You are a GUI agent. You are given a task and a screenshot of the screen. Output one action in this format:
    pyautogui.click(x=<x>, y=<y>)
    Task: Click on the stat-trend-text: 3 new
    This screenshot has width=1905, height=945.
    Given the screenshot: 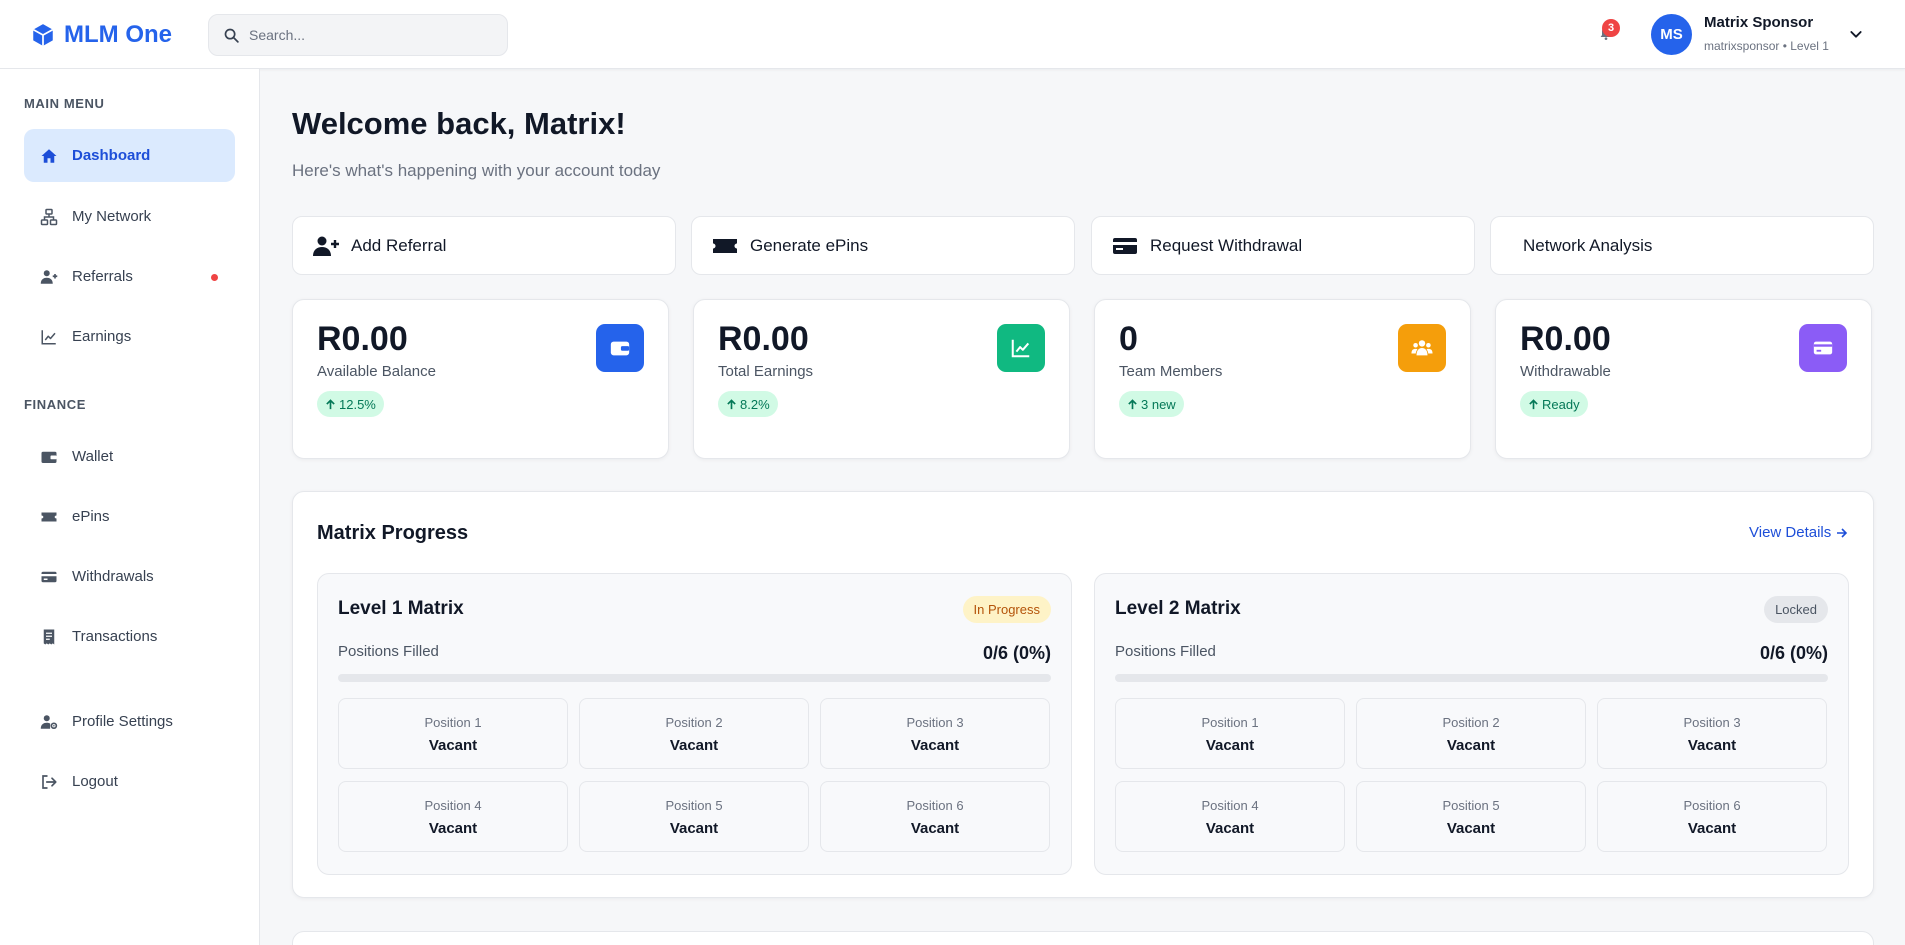 What is the action you would take?
    pyautogui.click(x=1158, y=404)
    